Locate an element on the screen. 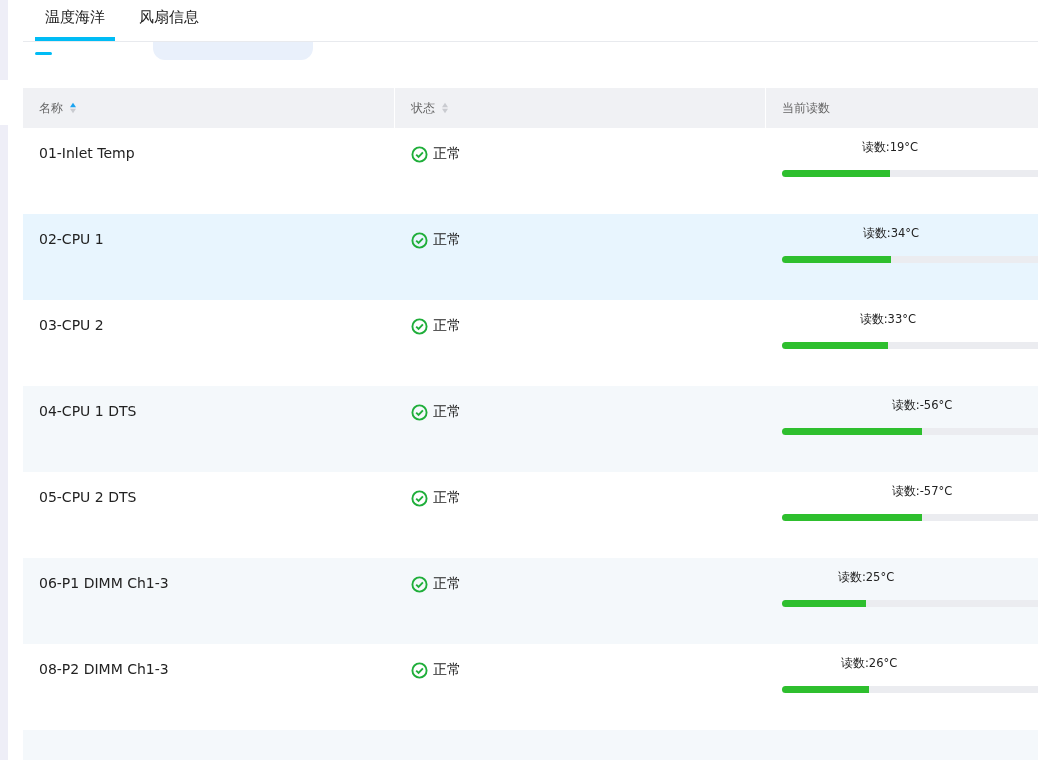  table-cell: 04-CPU 1 DTS is located at coordinates (88, 411).